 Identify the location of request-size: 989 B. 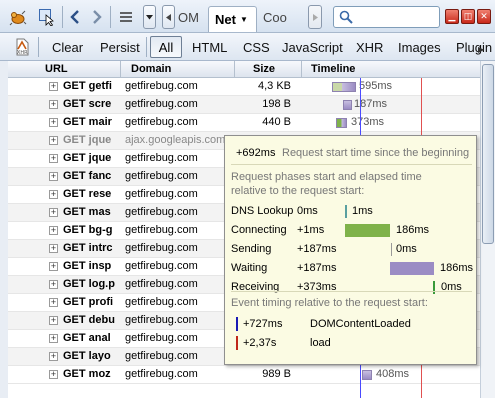
(276, 374).